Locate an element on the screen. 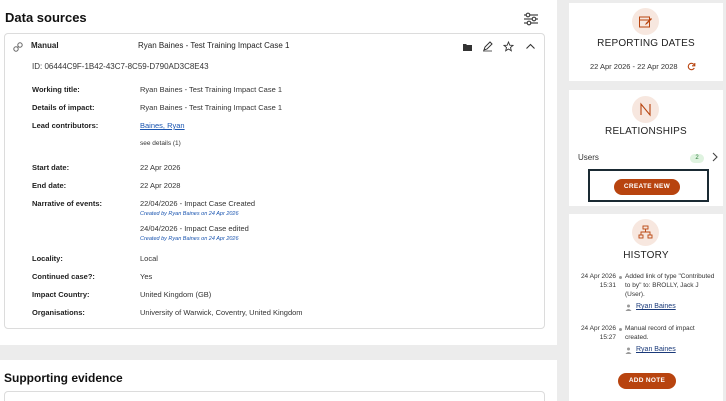 Image resolution: width=726 pixels, height=401 pixels. working-title-label: Working title: is located at coordinates (56, 89).